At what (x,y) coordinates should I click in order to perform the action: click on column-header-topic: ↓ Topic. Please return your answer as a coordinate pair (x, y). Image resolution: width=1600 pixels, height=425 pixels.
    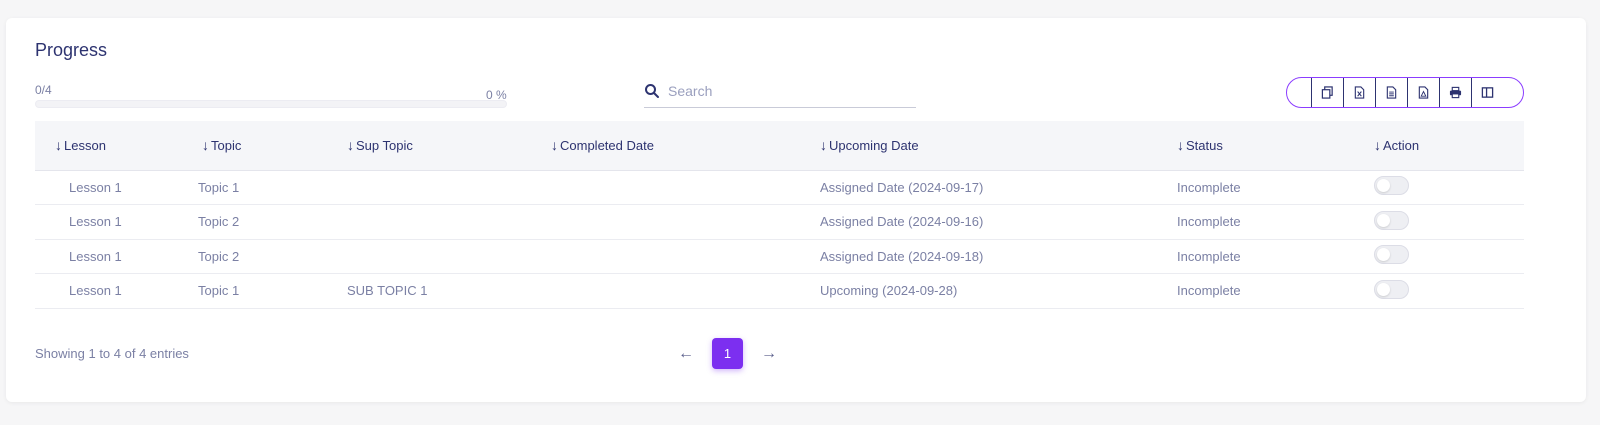
    Looking at the image, I should click on (272, 146).